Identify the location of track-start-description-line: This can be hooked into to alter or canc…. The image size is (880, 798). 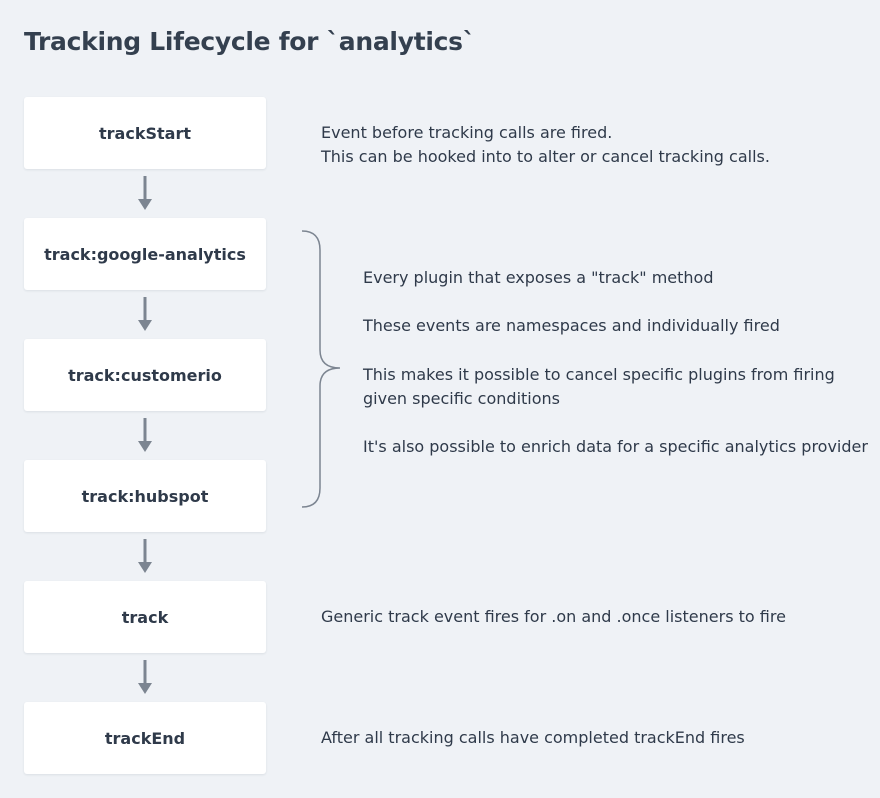
(545, 156).